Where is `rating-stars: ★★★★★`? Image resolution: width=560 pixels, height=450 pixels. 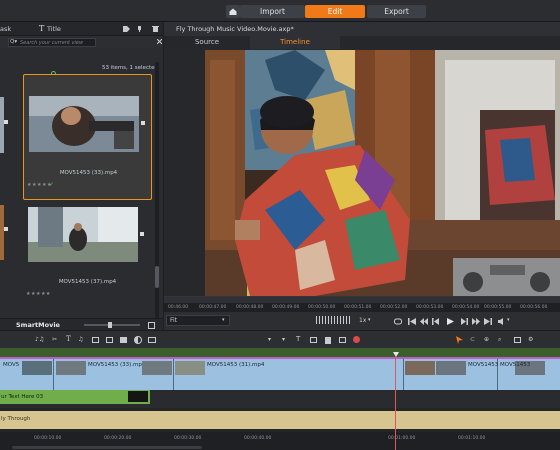
rating-stars: ★★★★★ is located at coordinates (38, 294).